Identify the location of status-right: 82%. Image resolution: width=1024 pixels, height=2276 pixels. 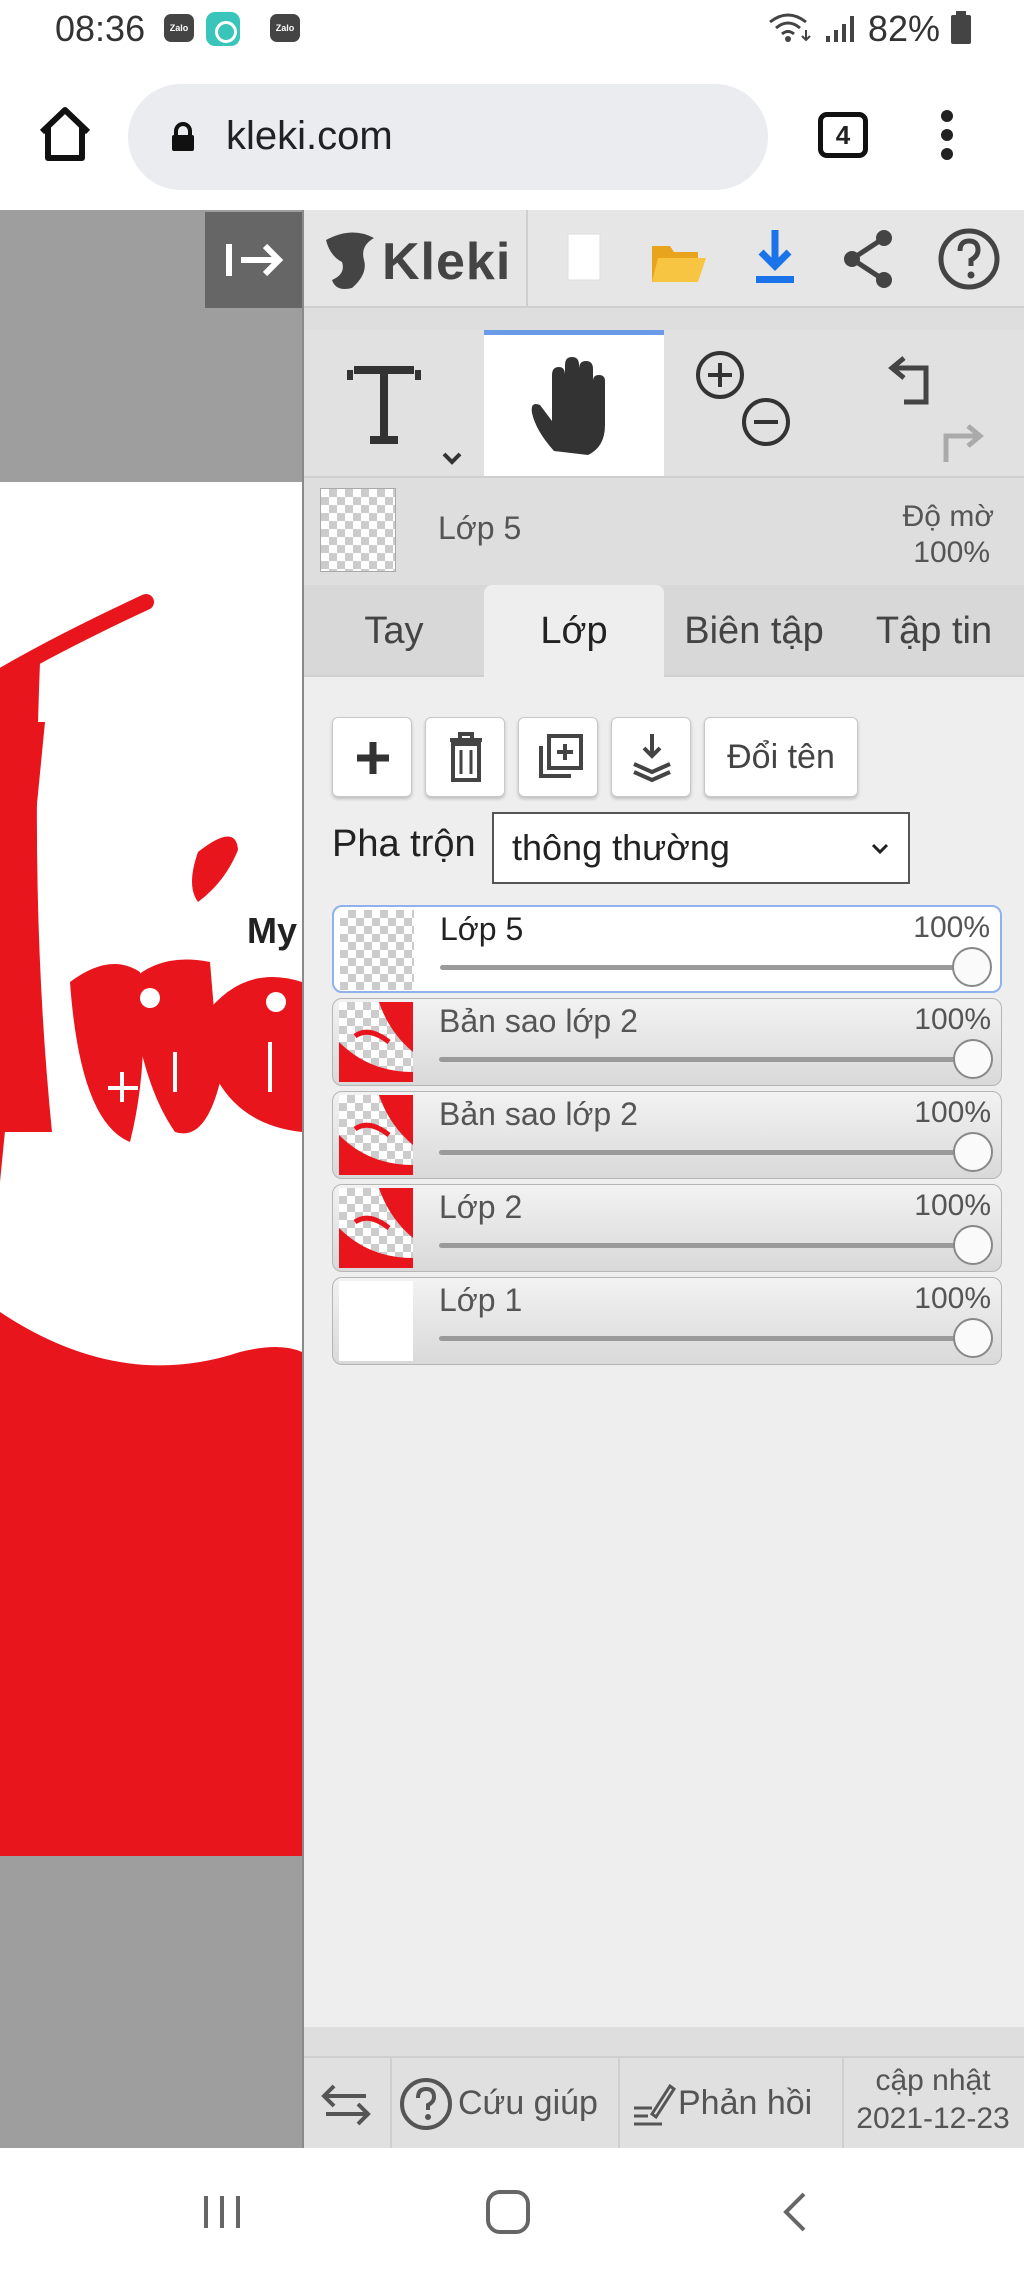
(869, 29).